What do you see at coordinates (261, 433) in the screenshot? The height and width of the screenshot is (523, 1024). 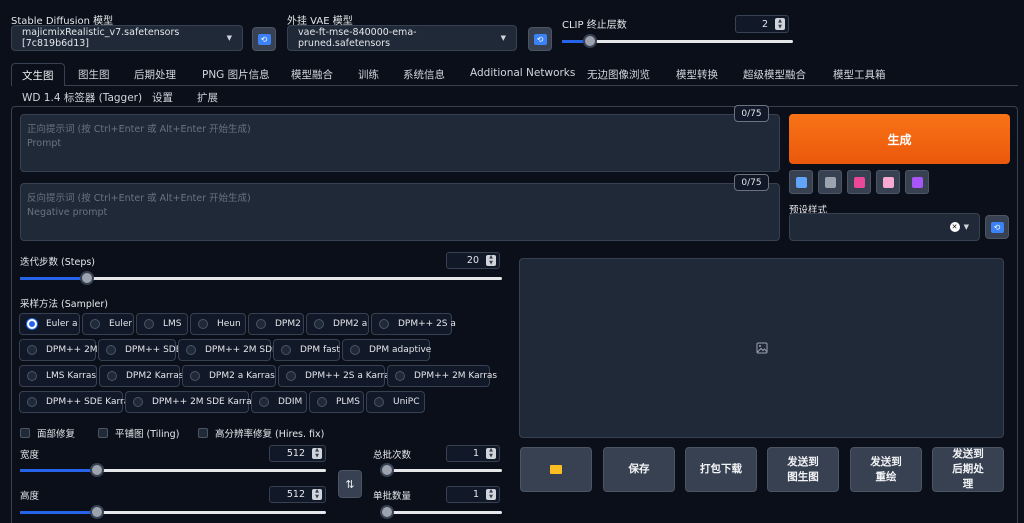 I see `hires-fix-checkbox: 高分辨率修复 (Hires. fix)` at bounding box center [261, 433].